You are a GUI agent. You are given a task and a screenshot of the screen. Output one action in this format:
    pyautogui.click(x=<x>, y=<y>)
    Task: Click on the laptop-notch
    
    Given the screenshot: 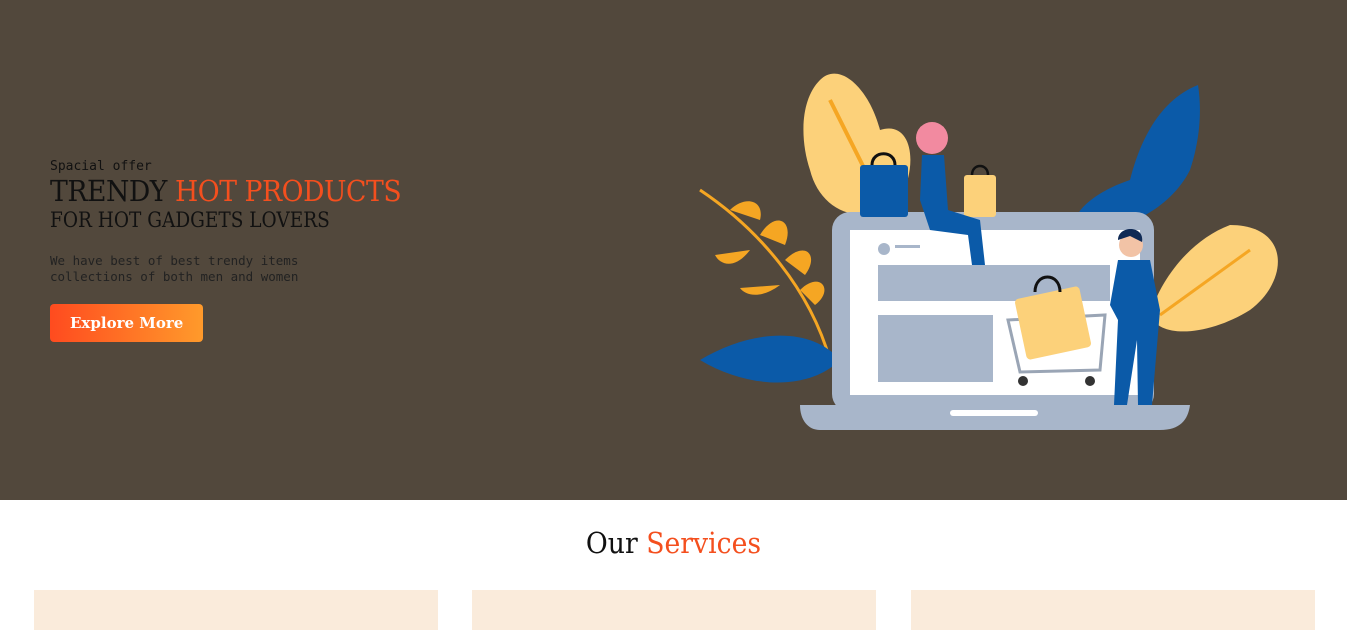 What is the action you would take?
    pyautogui.click(x=994, y=413)
    